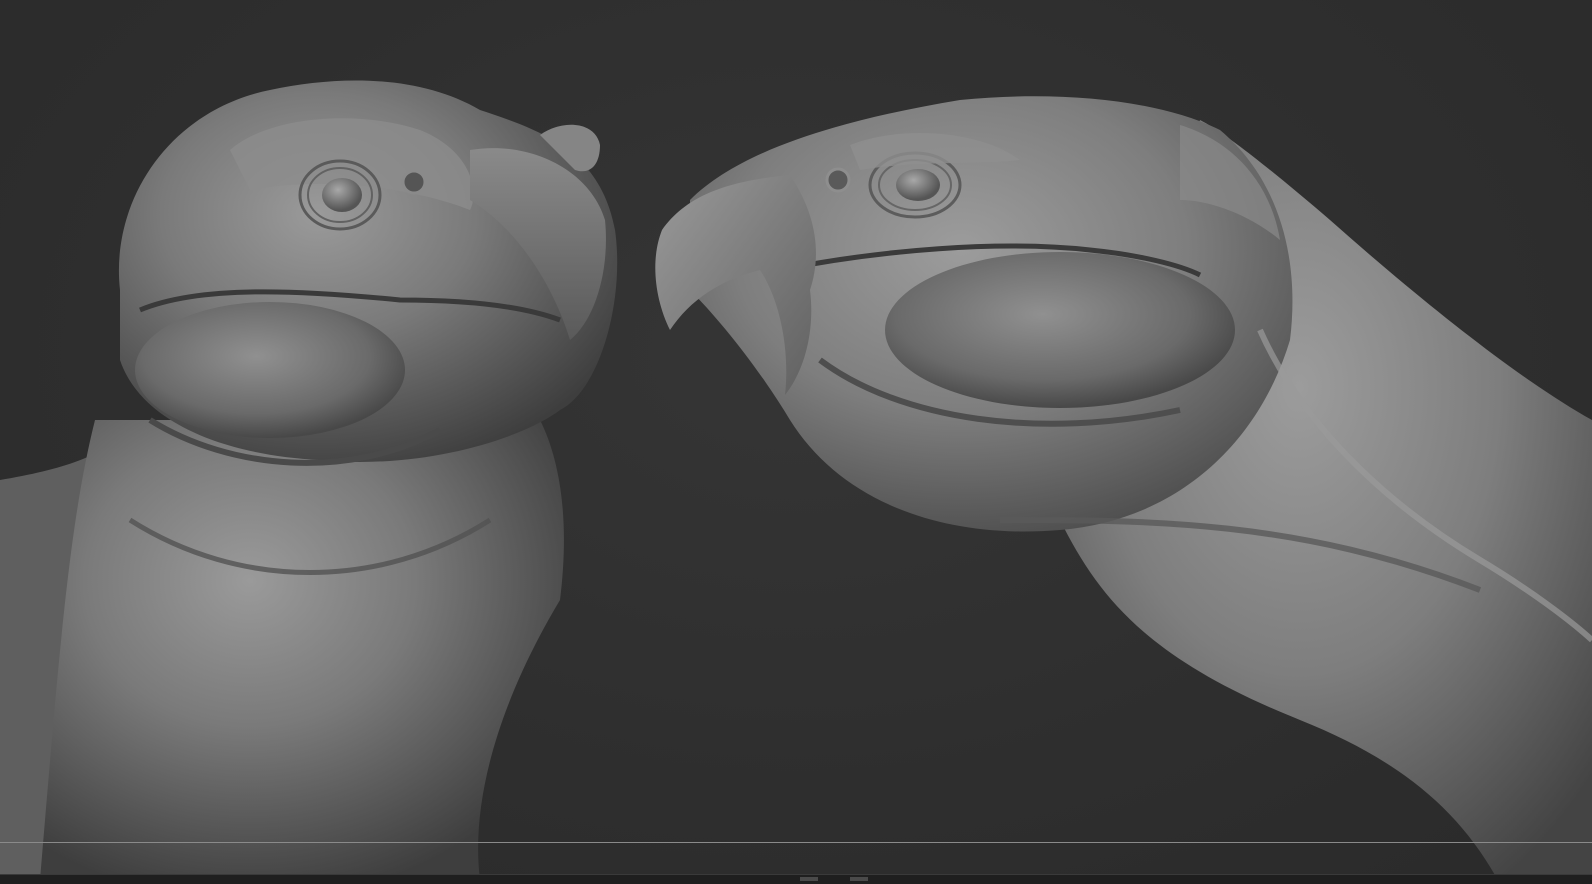 This screenshot has width=1592, height=884. I want to click on viewport-bottom-bar, so click(796, 879).